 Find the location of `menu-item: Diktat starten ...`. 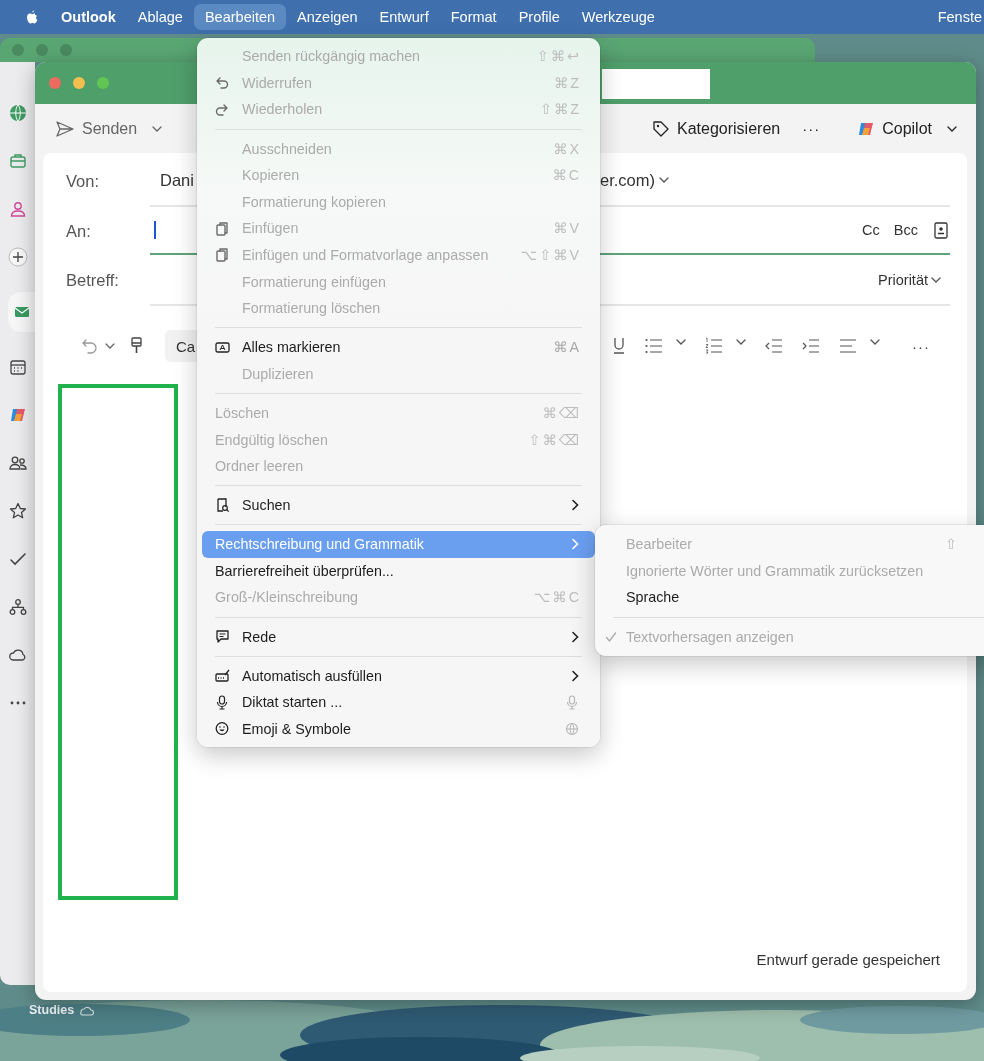

menu-item: Diktat starten ... is located at coordinates (398, 702).